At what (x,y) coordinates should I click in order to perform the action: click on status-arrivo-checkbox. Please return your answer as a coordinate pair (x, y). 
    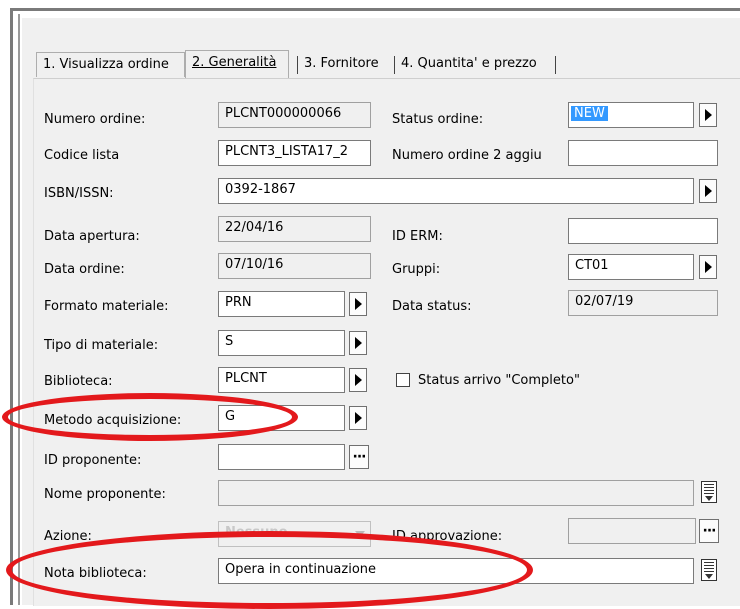
    Looking at the image, I should click on (403, 380).